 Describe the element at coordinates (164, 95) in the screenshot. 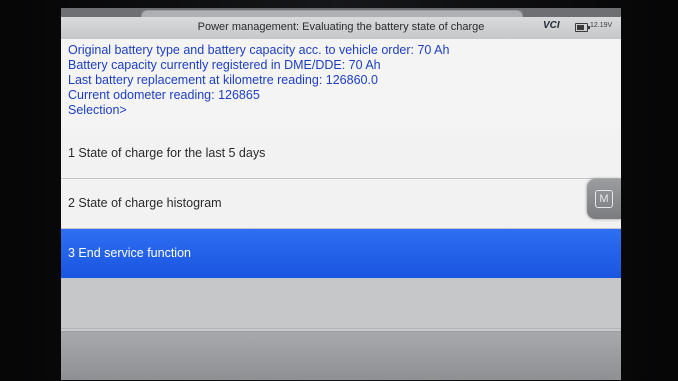

I see `odometer-line: Current odometer reading: 126865` at that location.